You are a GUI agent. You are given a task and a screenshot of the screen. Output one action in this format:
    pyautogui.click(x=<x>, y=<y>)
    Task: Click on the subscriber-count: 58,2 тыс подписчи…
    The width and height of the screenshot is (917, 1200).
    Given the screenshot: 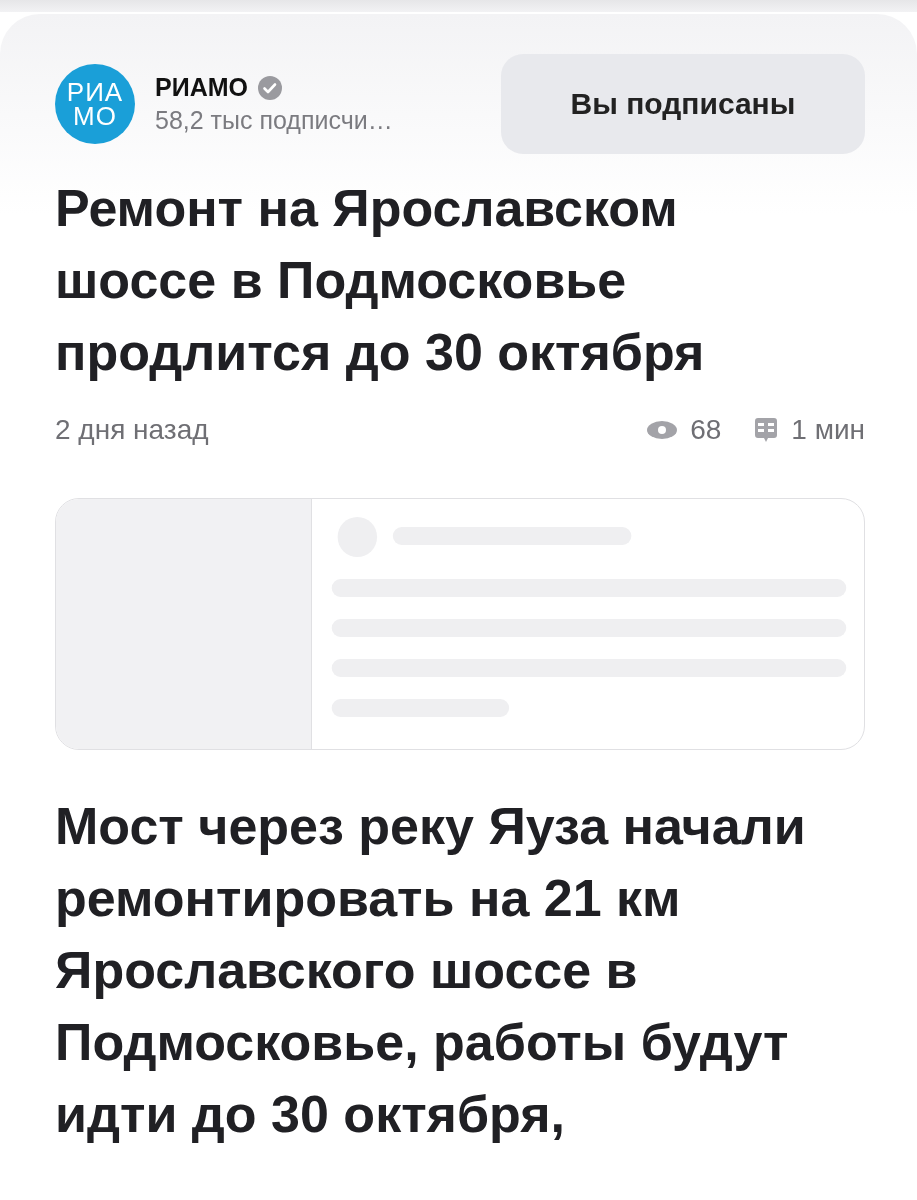 What is the action you would take?
    pyautogui.click(x=274, y=120)
    